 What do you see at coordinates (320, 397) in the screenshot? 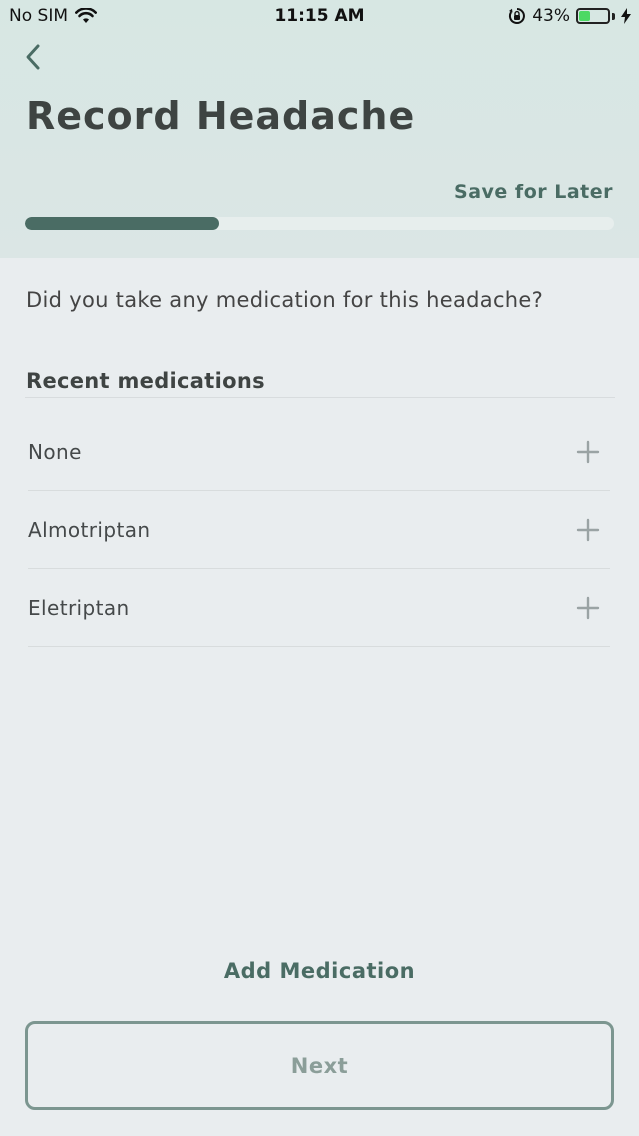
I see `section-divider` at bounding box center [320, 397].